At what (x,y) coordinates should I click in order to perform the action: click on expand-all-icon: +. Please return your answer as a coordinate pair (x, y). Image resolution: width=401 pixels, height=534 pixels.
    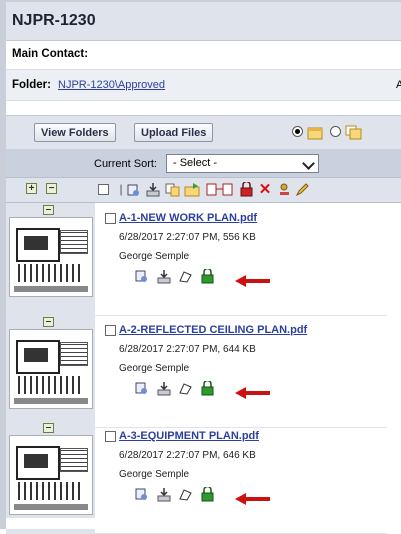
    Looking at the image, I should click on (31, 188).